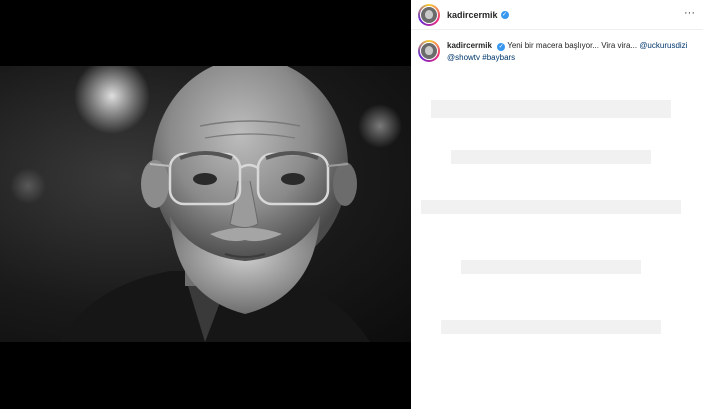 The image size is (703, 409). What do you see at coordinates (663, 45) in the screenshot?
I see `mention-link: @uckurusdizi` at bounding box center [663, 45].